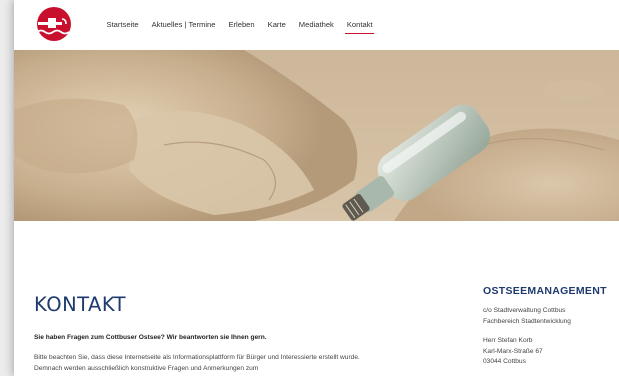 This screenshot has height=376, width=619. I want to click on contact-name: Herr Stefan Korb, so click(508, 340).